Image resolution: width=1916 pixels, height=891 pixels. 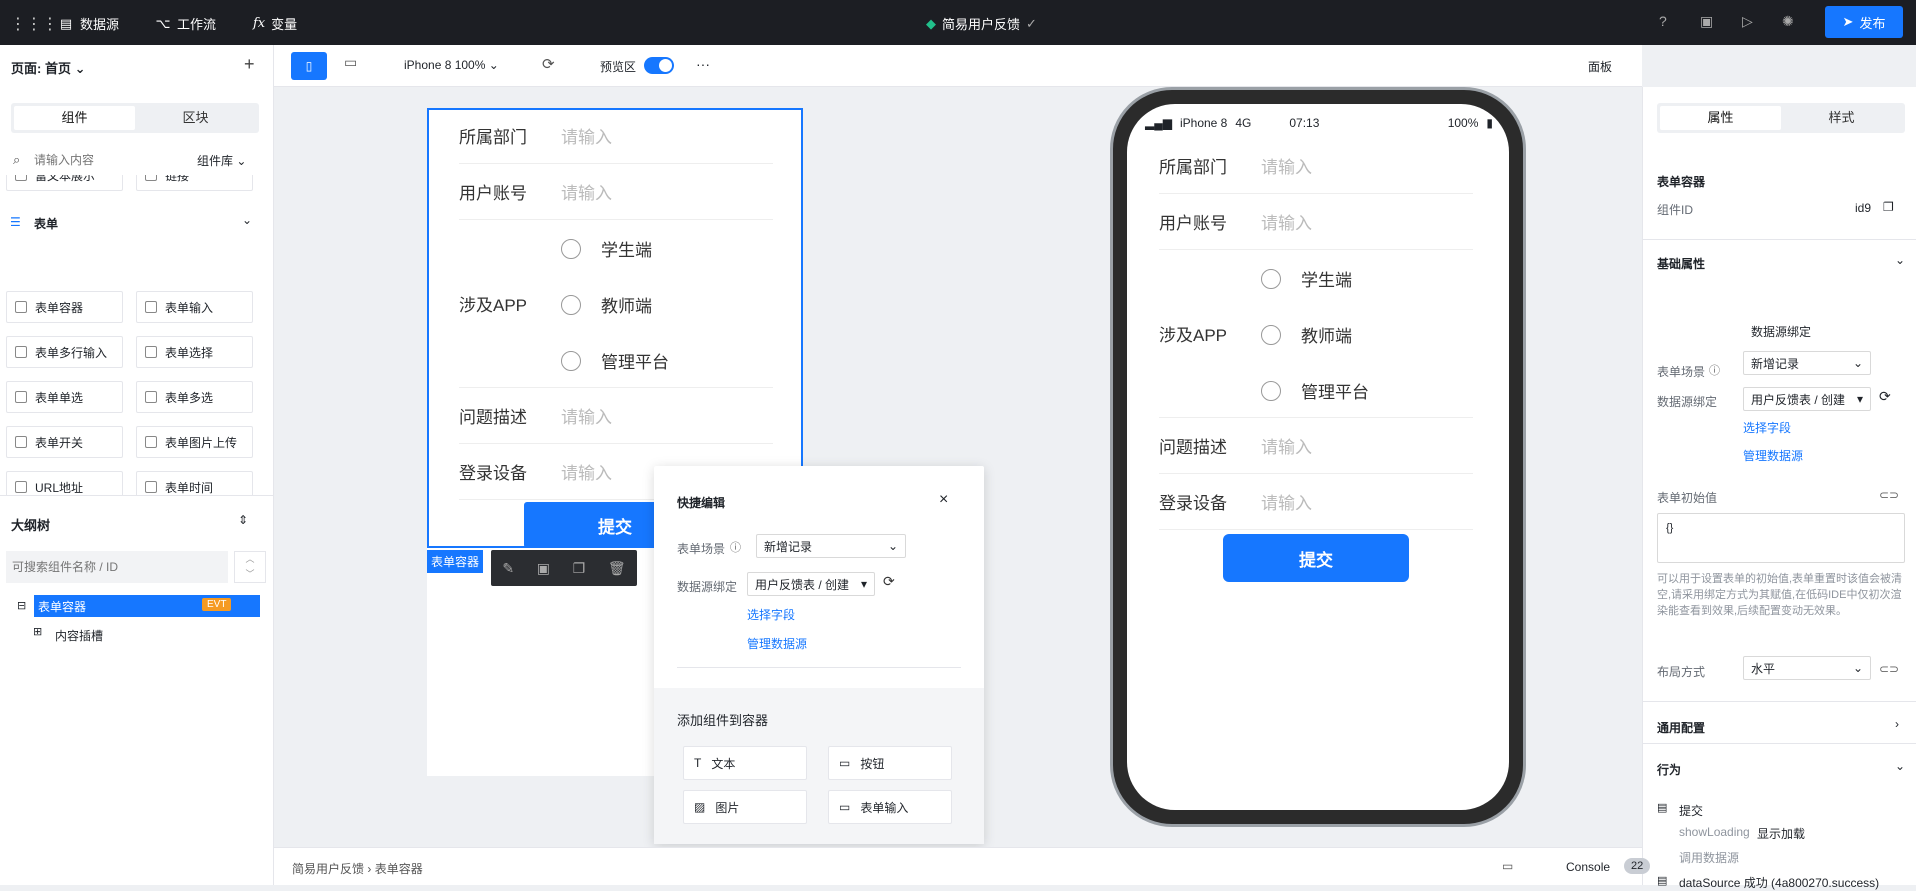 What do you see at coordinates (64, 352) in the screenshot?
I see `component-item: 表单多行输入` at bounding box center [64, 352].